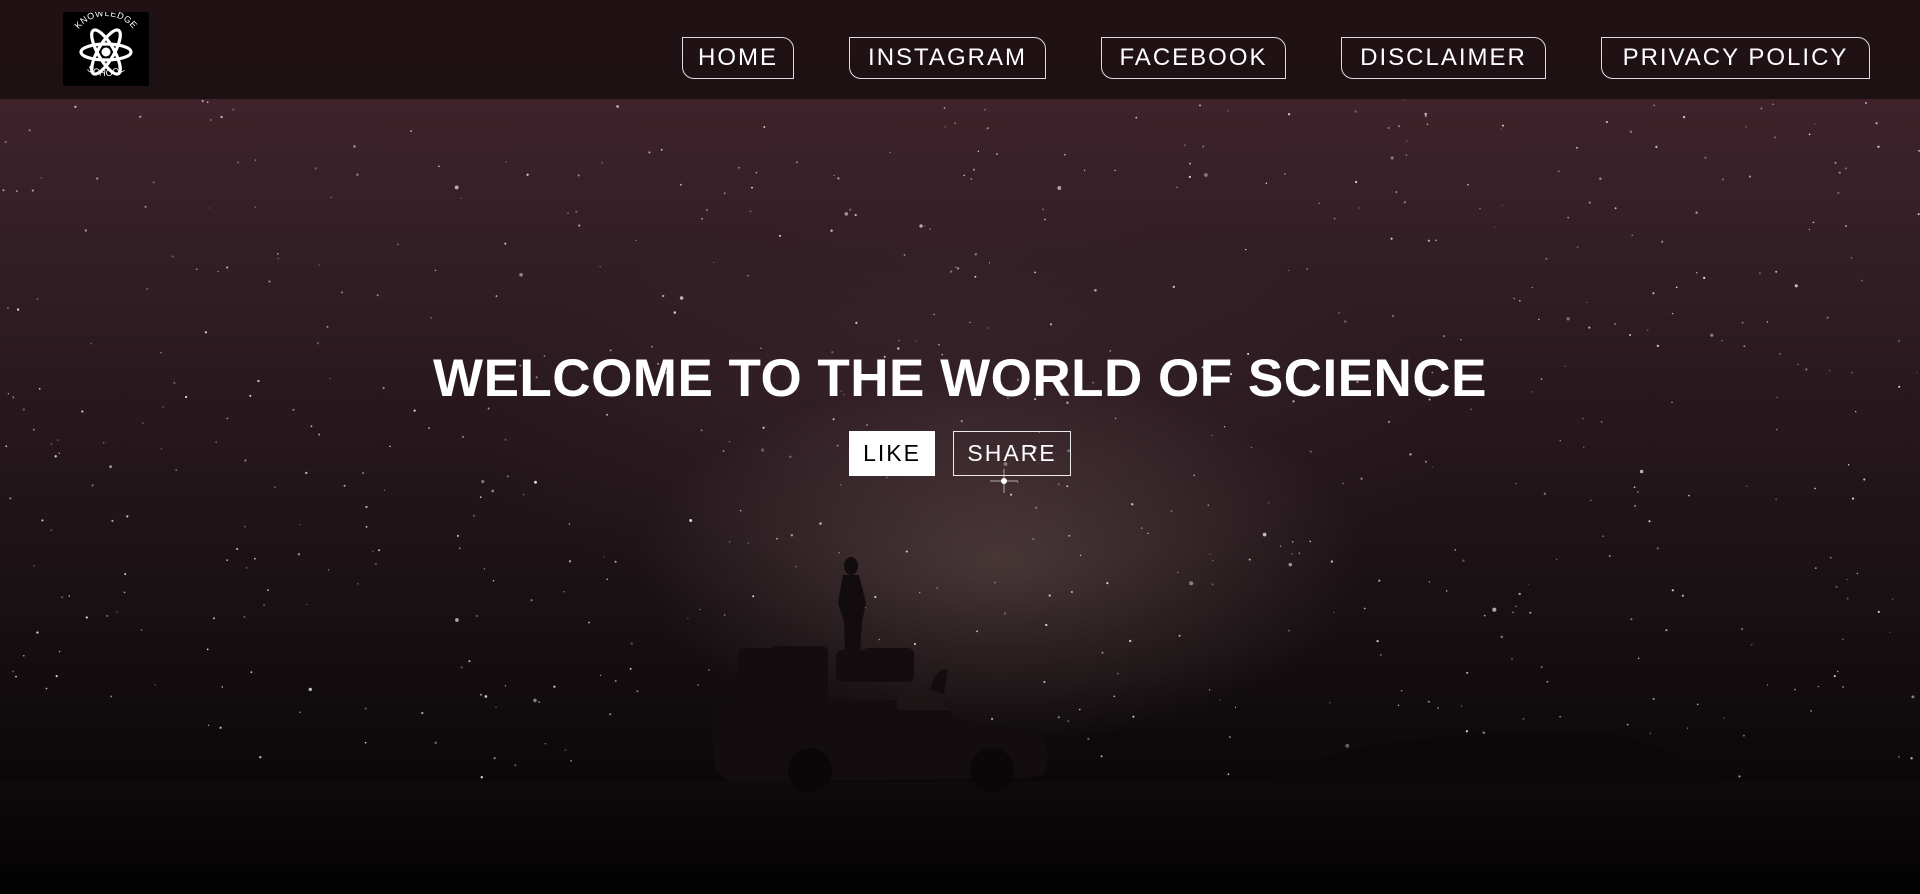 The width and height of the screenshot is (1920, 894). I want to click on like-button: LIKE, so click(892, 453).